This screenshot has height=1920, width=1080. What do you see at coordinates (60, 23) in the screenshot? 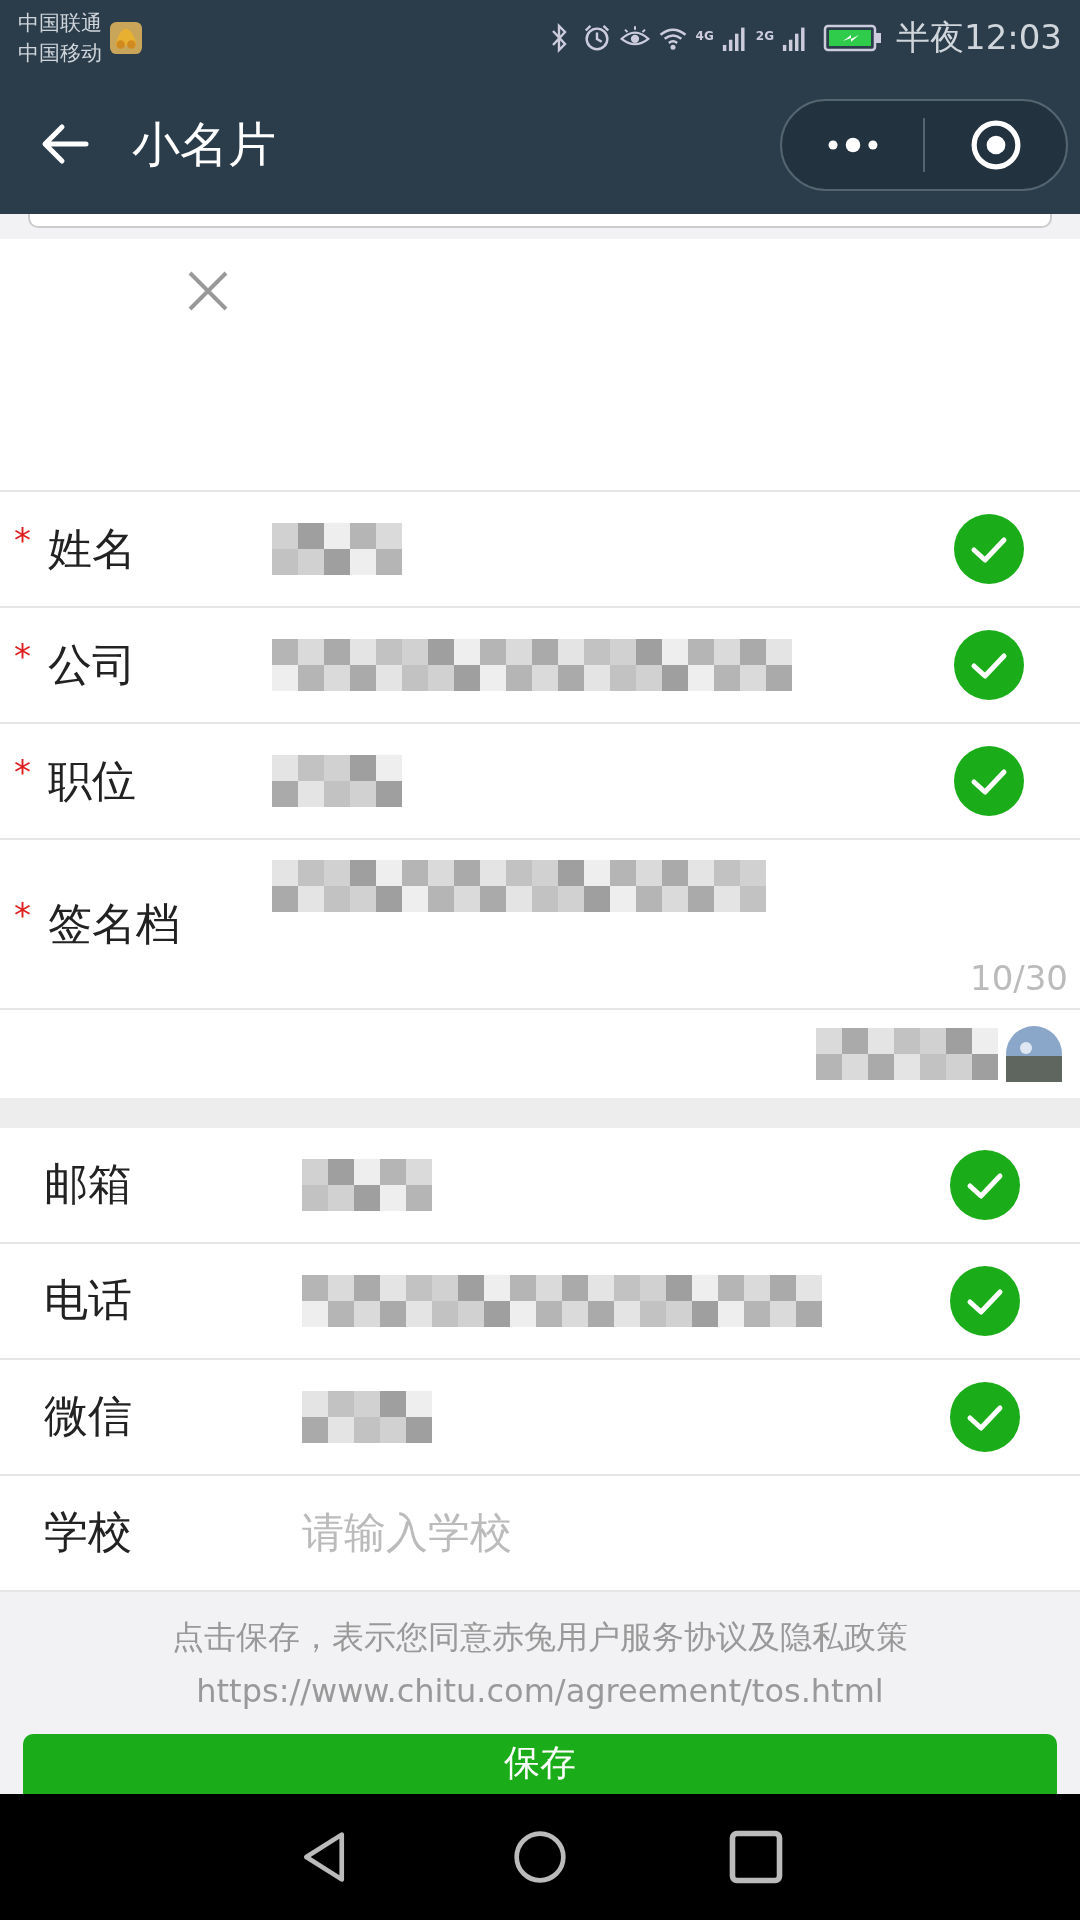
I see `carrier-name: 中国联通` at bounding box center [60, 23].